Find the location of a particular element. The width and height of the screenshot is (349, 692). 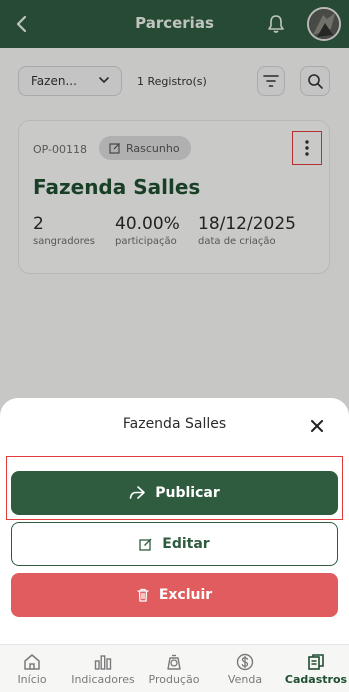

edit-button: Editar is located at coordinates (174, 544).